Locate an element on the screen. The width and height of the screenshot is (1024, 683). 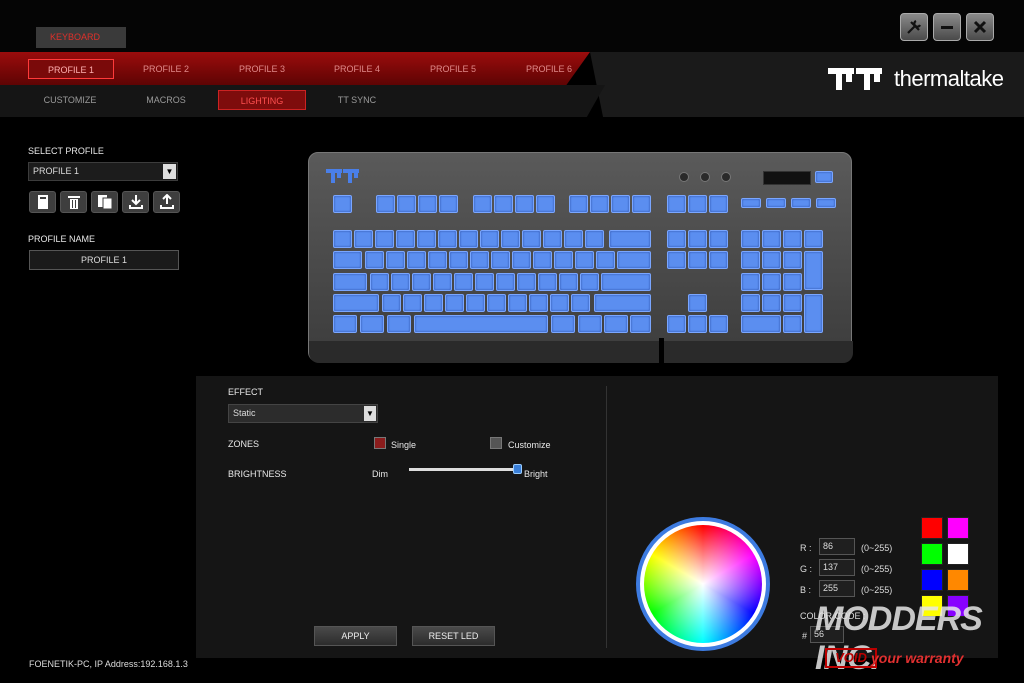
tab-profile-1: PROFILE 1 is located at coordinates (71, 69).